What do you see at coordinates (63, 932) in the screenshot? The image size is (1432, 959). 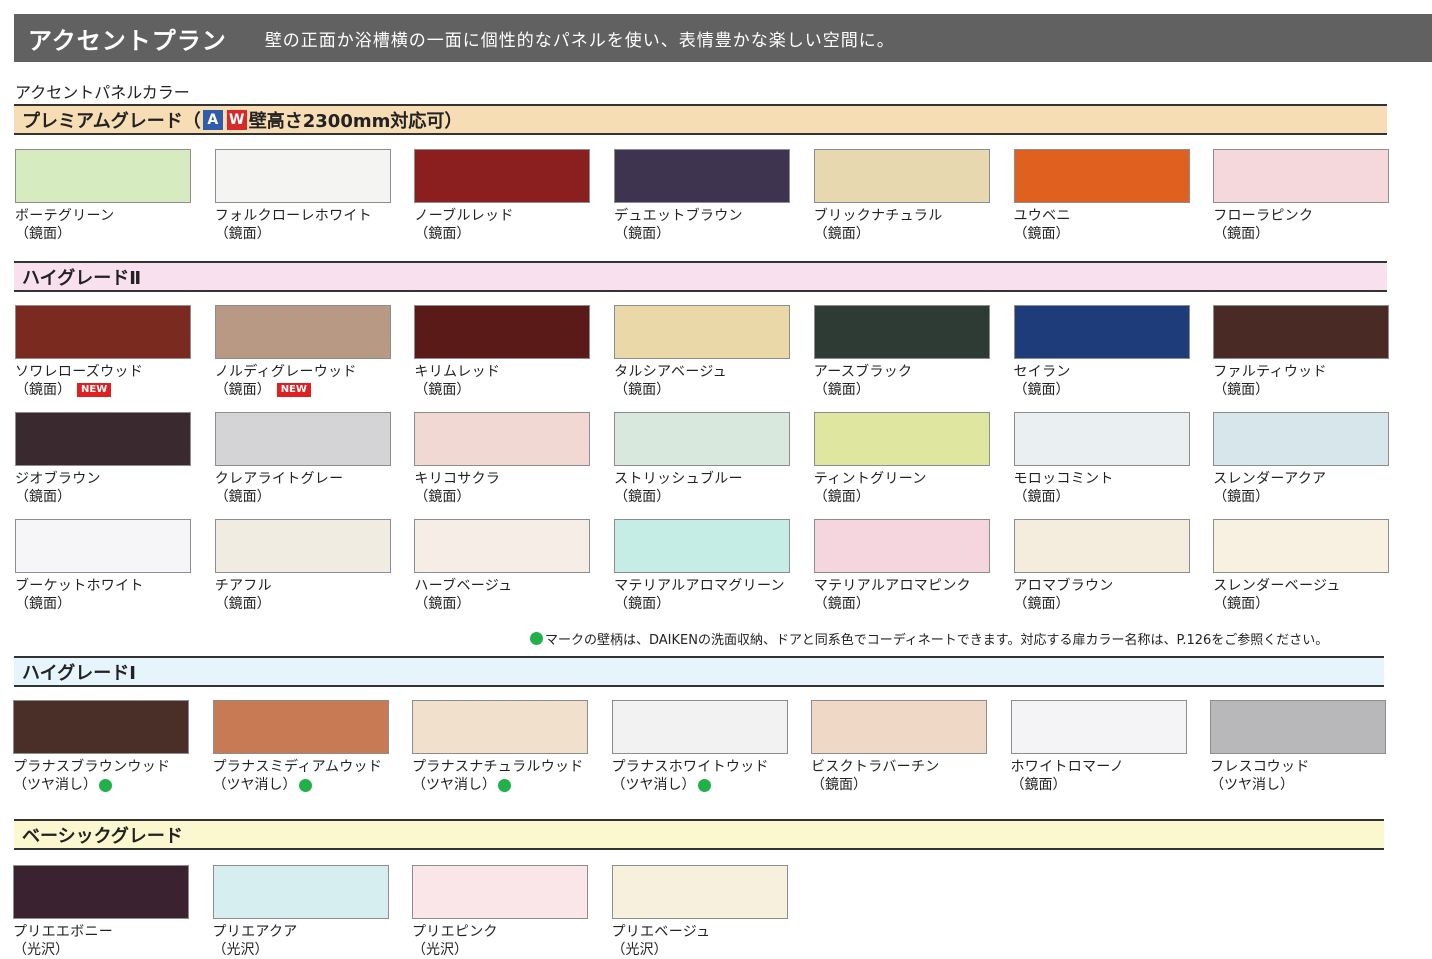 I see `panel-name: プリエエボニー` at bounding box center [63, 932].